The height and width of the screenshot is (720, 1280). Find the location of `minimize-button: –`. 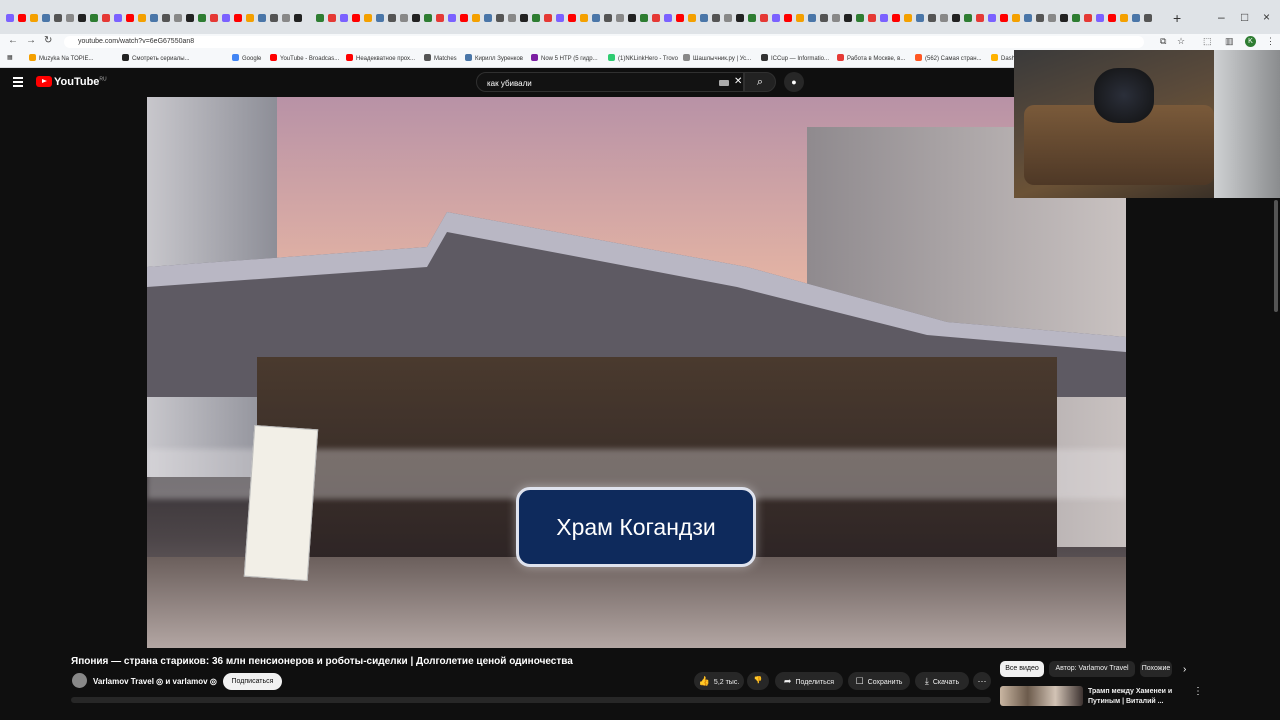

minimize-button: – is located at coordinates (1221, 17).